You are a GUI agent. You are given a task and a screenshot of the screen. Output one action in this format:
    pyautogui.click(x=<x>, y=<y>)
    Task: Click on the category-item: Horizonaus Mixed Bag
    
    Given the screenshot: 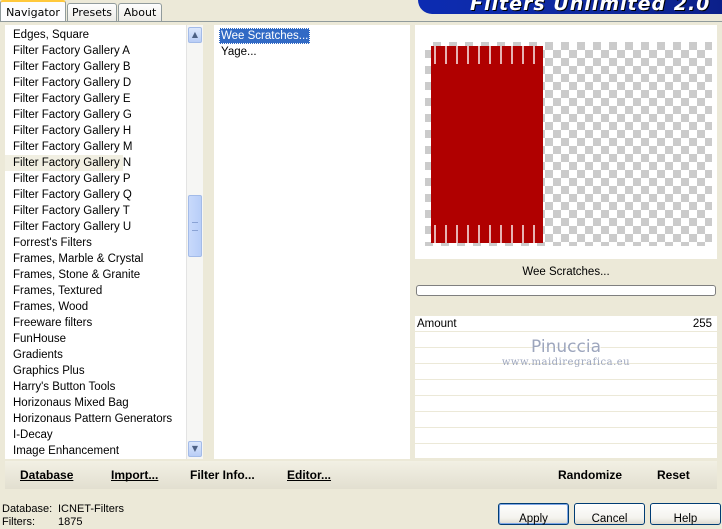 What is the action you would take?
    pyautogui.click(x=95, y=403)
    